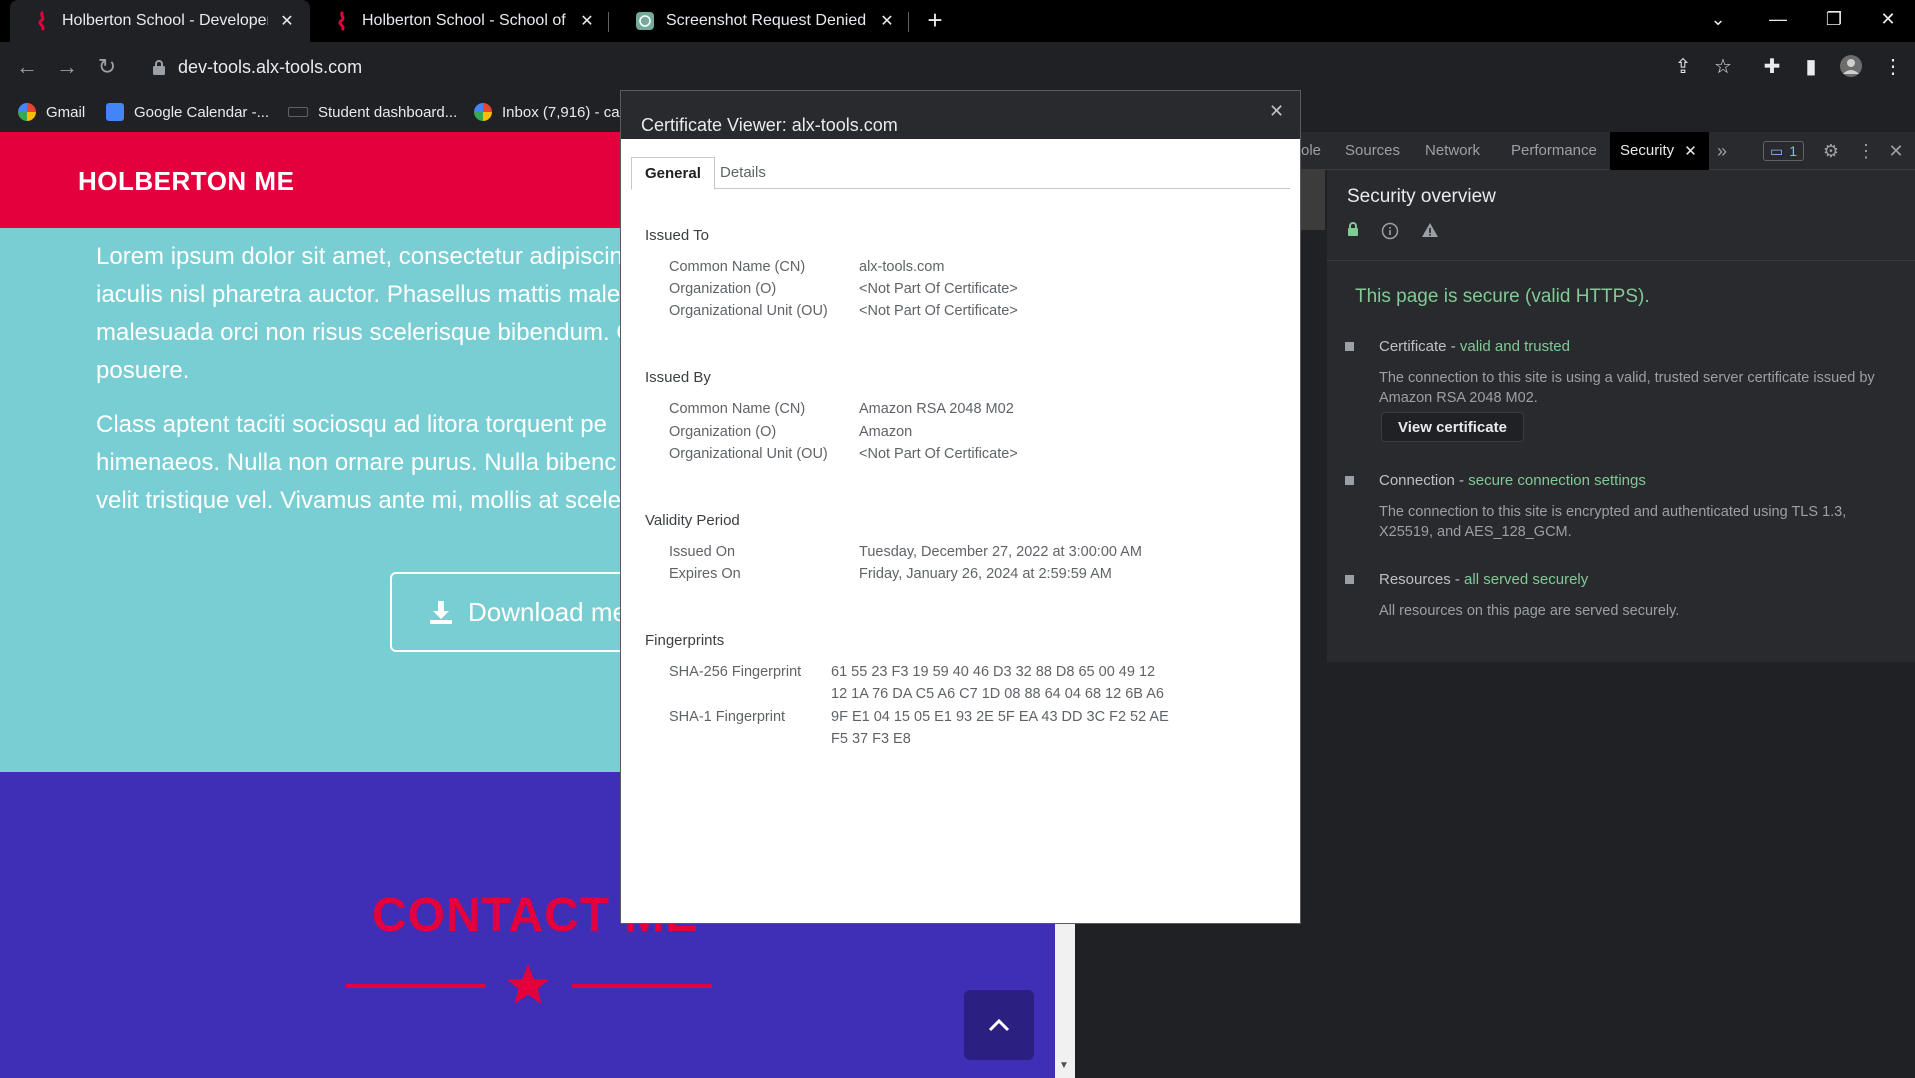 The height and width of the screenshot is (1078, 1915). Describe the element at coordinates (908, 22) in the screenshot. I see `tab-separator` at that location.